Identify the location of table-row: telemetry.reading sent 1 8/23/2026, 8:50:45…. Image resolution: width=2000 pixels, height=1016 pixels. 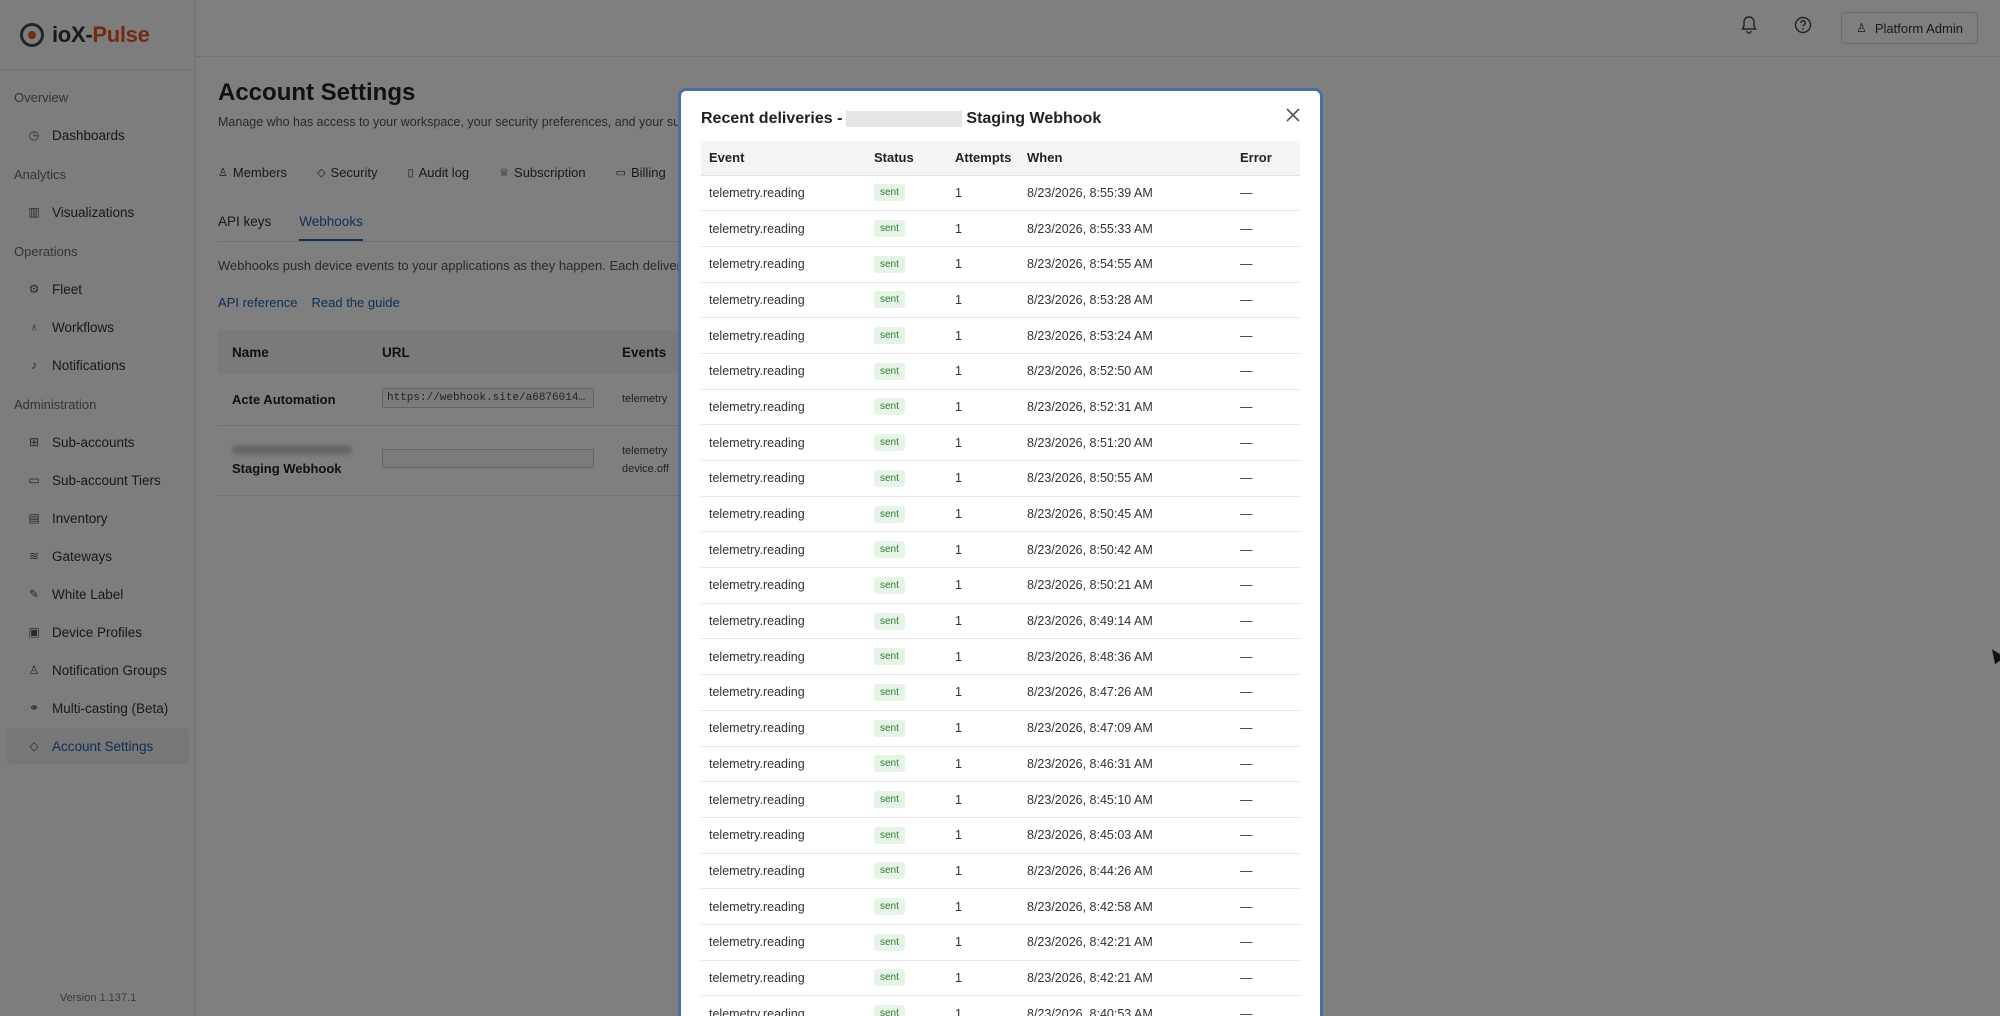
(1000, 514).